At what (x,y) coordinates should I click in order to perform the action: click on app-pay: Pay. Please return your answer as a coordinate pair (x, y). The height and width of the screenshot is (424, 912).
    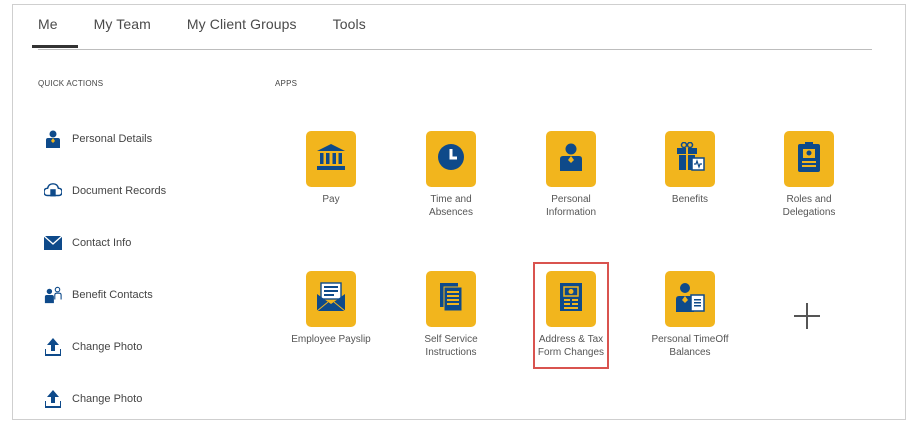
    Looking at the image, I should click on (331, 168).